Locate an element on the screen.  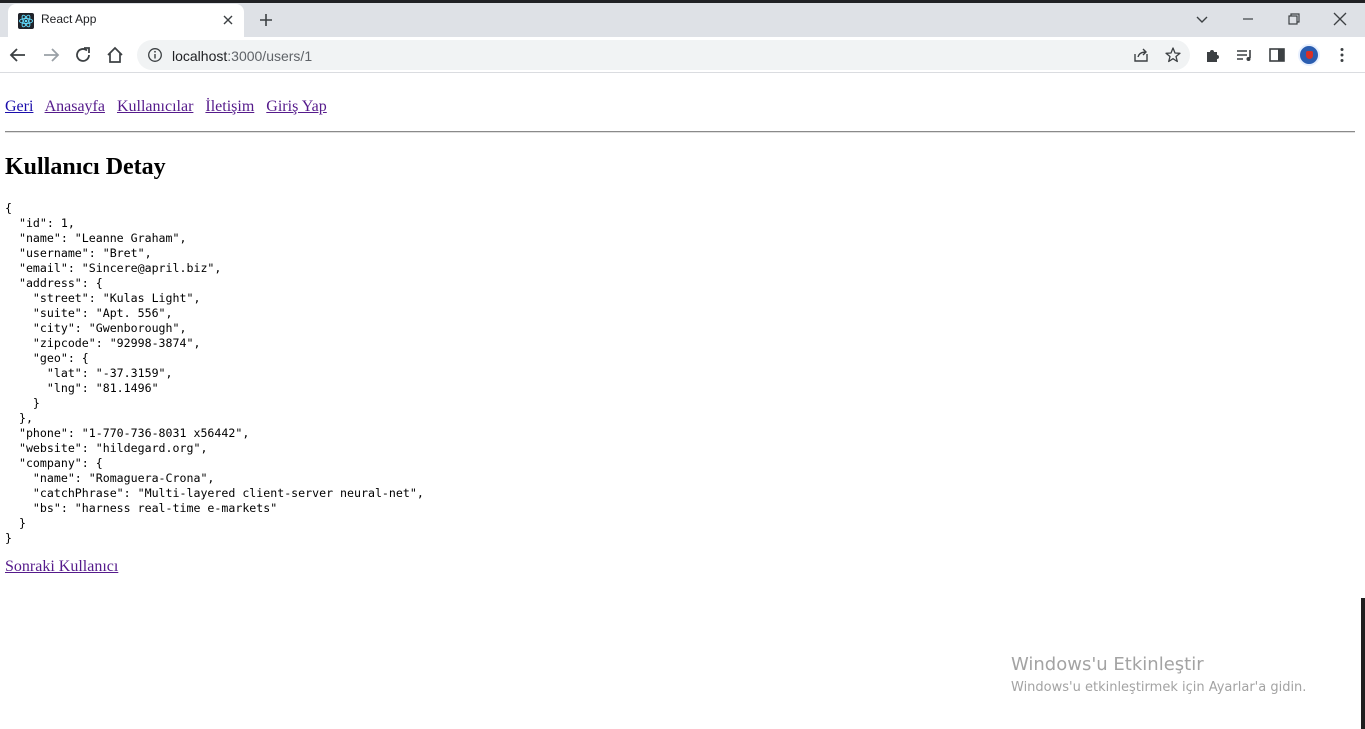
page-title: Kullanıcı Detay is located at coordinates (85, 167).